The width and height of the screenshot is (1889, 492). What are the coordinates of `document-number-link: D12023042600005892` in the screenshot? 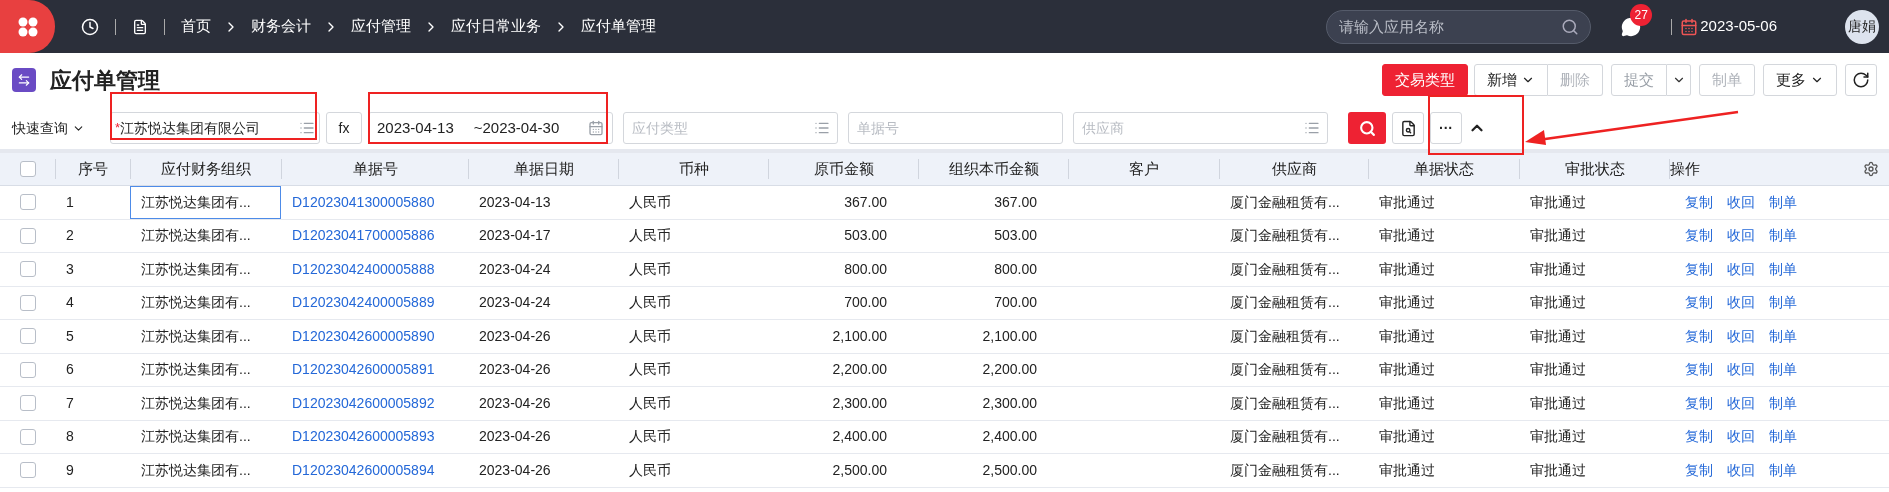 It's located at (374, 403).